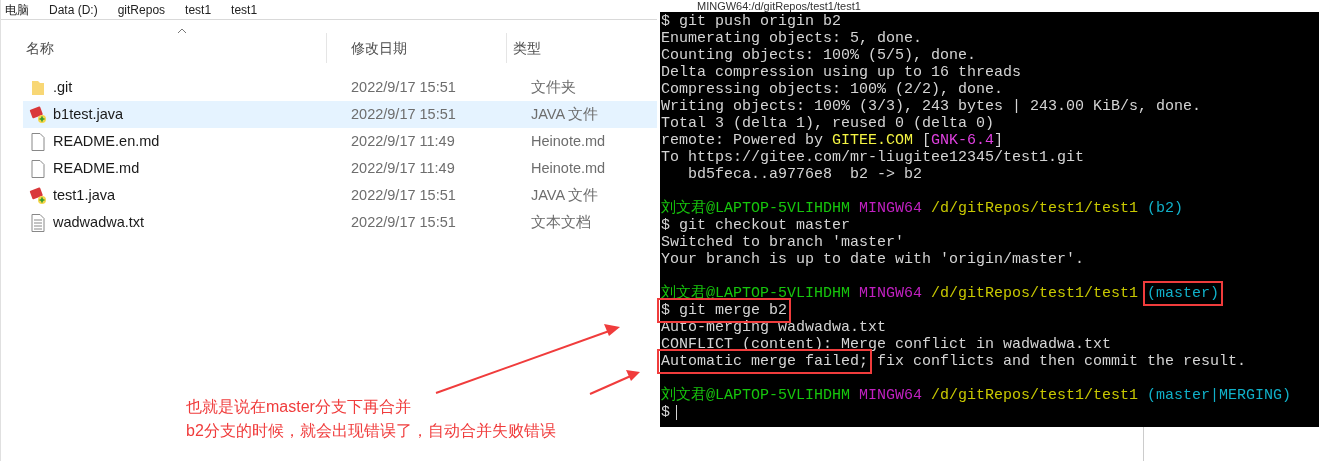 The image size is (1319, 461). Describe the element at coordinates (99, 222) in the screenshot. I see `file-name: wadwadwa.txt` at that location.